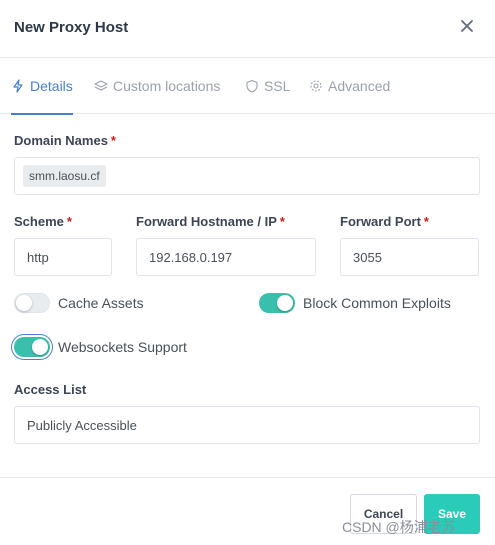 The height and width of the screenshot is (545, 495). Describe the element at coordinates (101, 303) in the screenshot. I see `cache-assets-label: Cache Assets` at that location.